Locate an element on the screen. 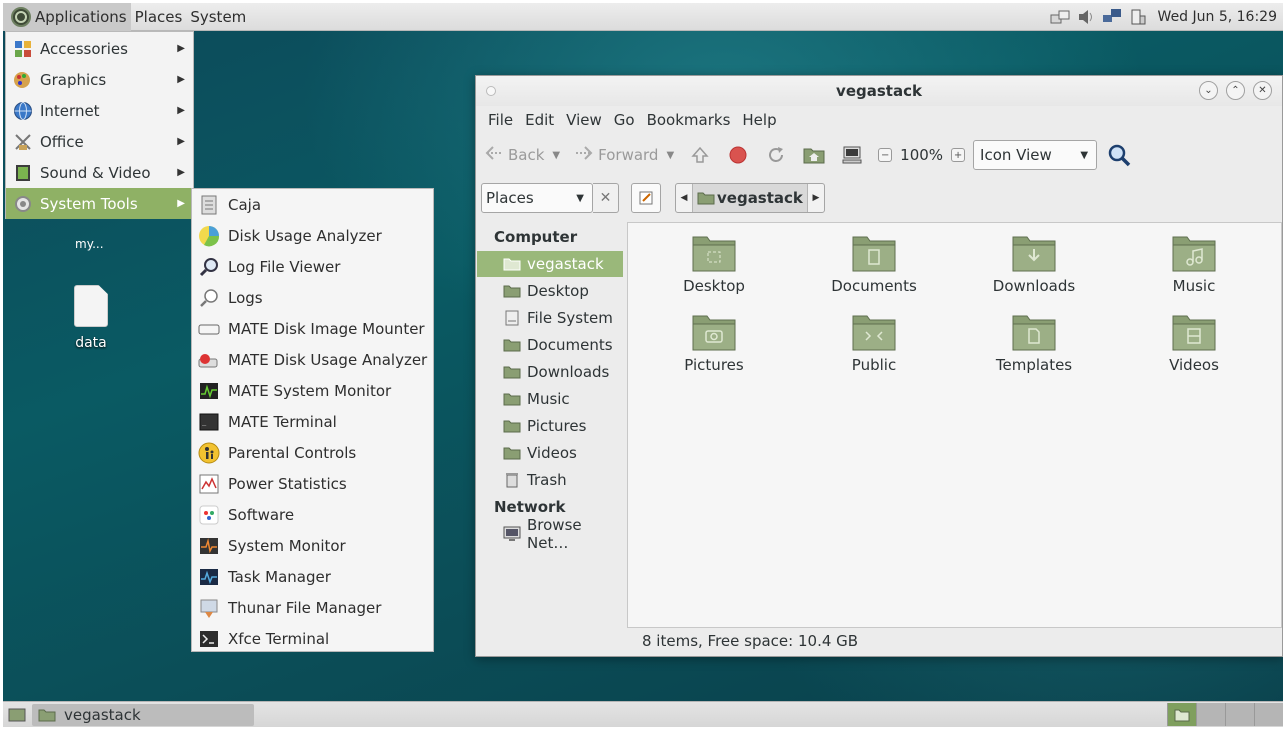  breadcrumb-current: vegastack is located at coordinates (750, 198).